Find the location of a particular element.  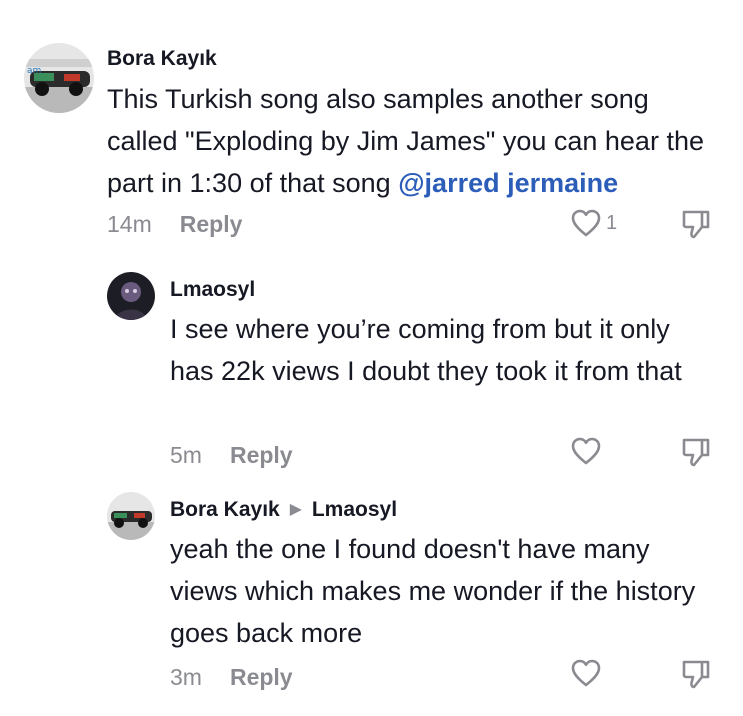

svg-text: am is located at coordinates (34, 71).